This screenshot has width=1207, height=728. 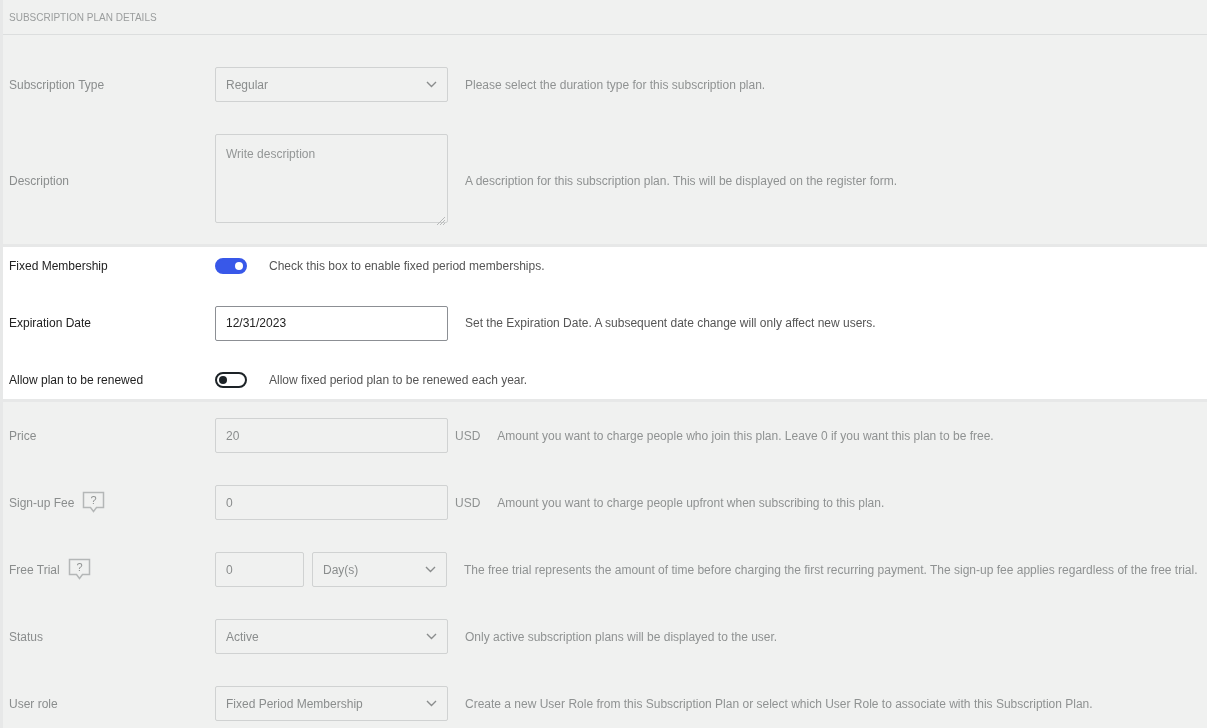 I want to click on dropdown: Active, so click(x=331, y=636).